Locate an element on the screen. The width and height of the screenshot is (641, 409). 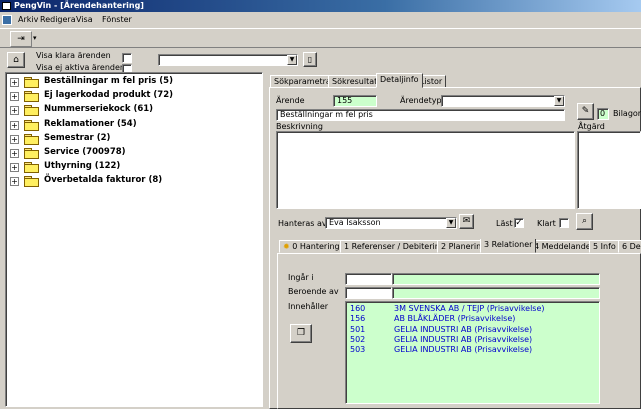
tab-detaljinfo: Detaljinfo is located at coordinates (399, 80).